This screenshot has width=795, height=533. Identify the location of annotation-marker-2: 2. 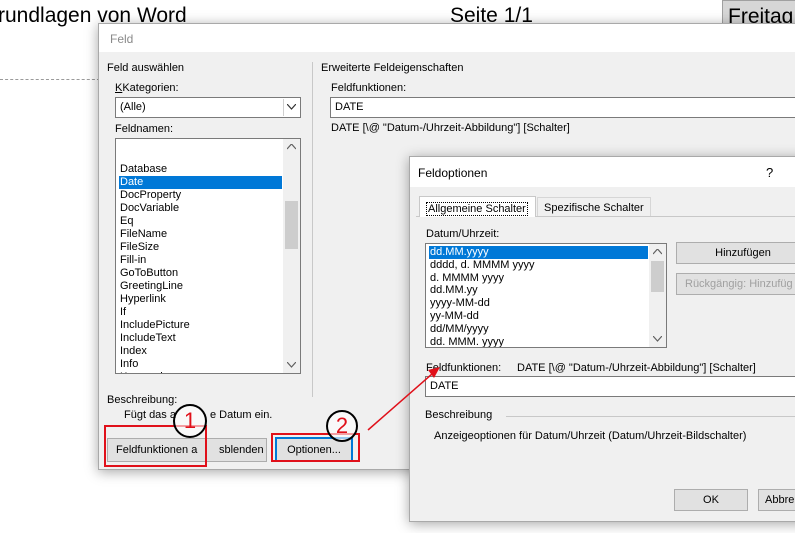
(342, 426).